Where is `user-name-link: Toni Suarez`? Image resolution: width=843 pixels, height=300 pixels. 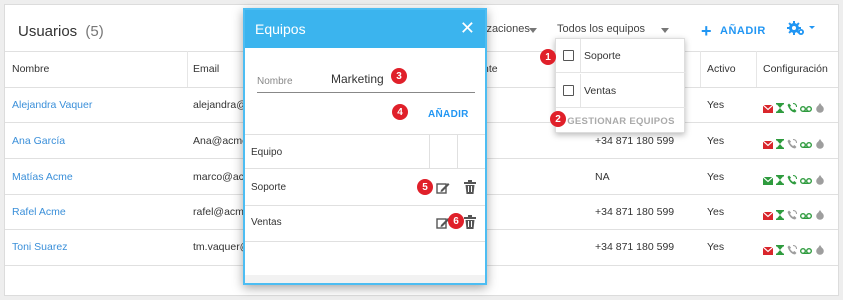 user-name-link: Toni Suarez is located at coordinates (39, 247).